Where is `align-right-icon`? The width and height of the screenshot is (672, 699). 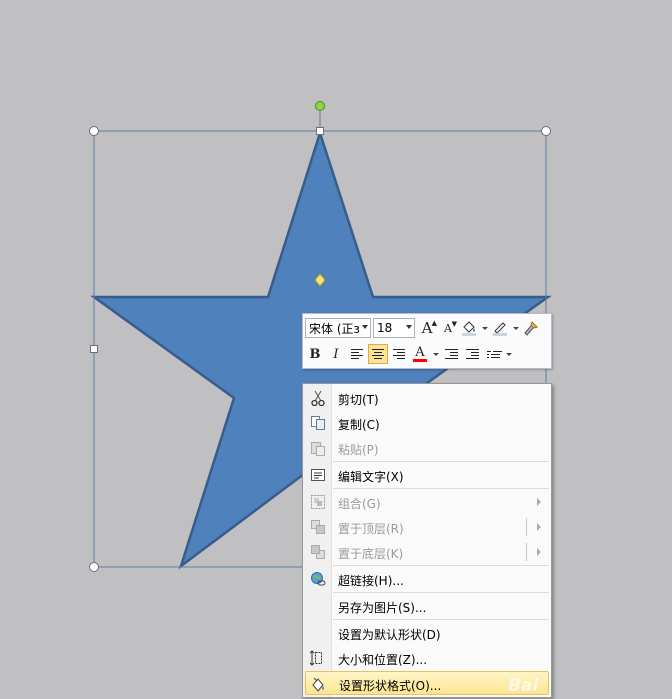 align-right-icon is located at coordinates (399, 354).